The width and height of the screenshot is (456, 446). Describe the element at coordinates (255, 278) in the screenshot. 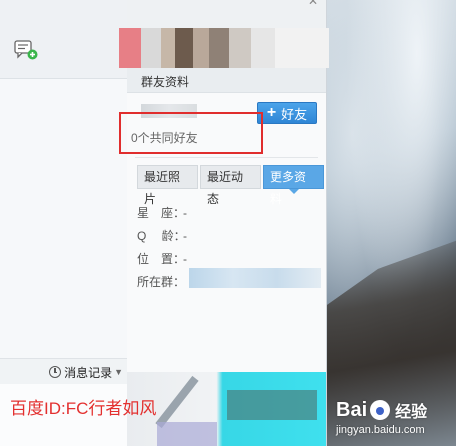

I see `groups-value-blurred` at that location.